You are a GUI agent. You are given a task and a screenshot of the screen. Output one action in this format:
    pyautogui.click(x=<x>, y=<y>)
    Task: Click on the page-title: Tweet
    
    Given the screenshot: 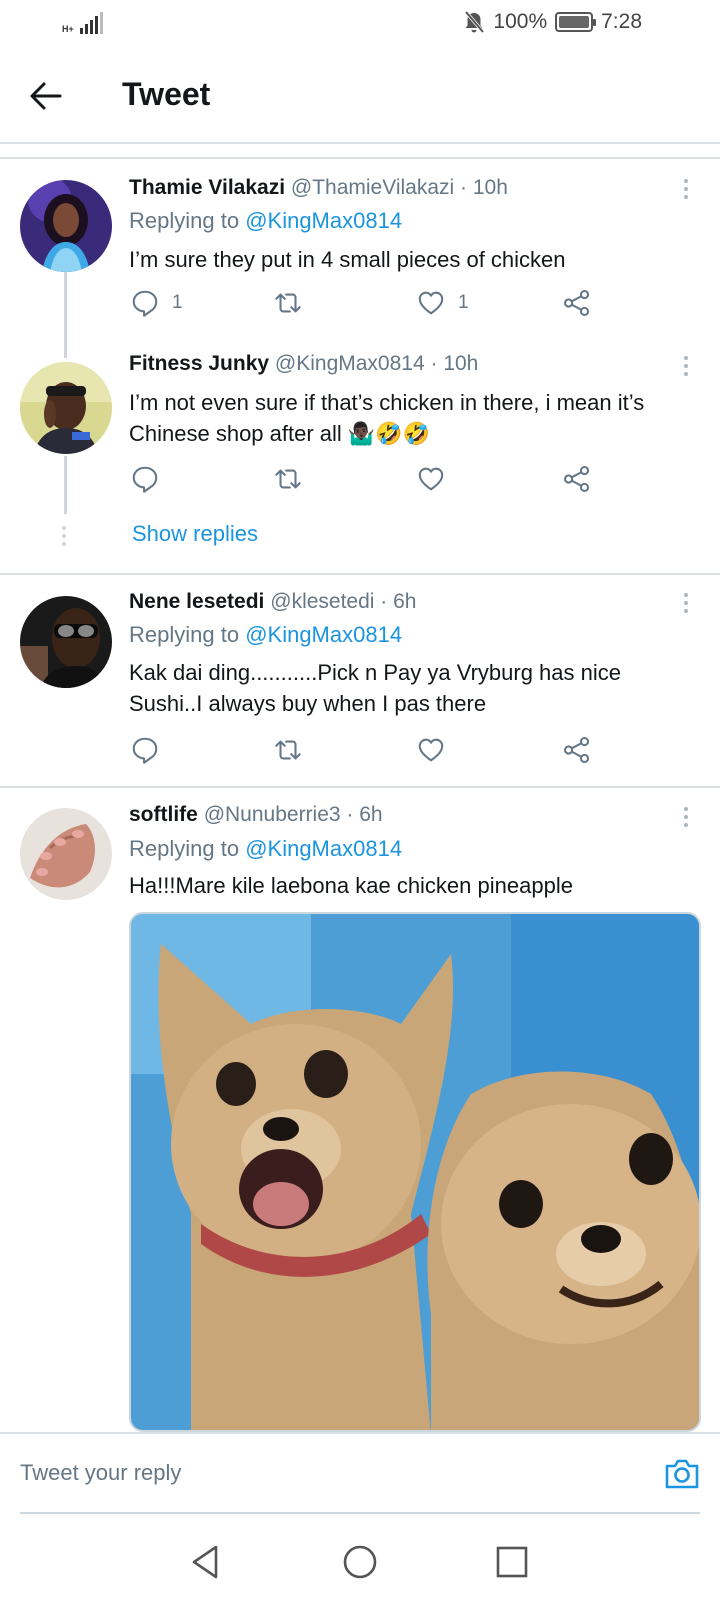 What is the action you would take?
    pyautogui.click(x=166, y=94)
    